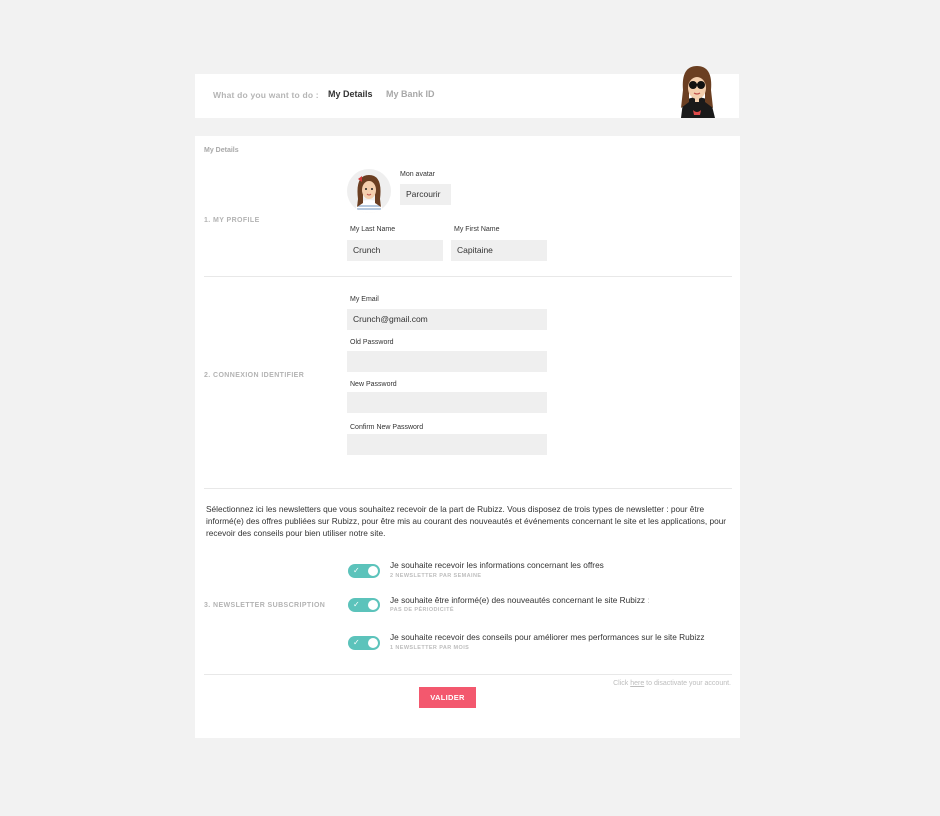  Describe the element at coordinates (350, 94) in the screenshot. I see `tab-my-details: My Details` at that location.